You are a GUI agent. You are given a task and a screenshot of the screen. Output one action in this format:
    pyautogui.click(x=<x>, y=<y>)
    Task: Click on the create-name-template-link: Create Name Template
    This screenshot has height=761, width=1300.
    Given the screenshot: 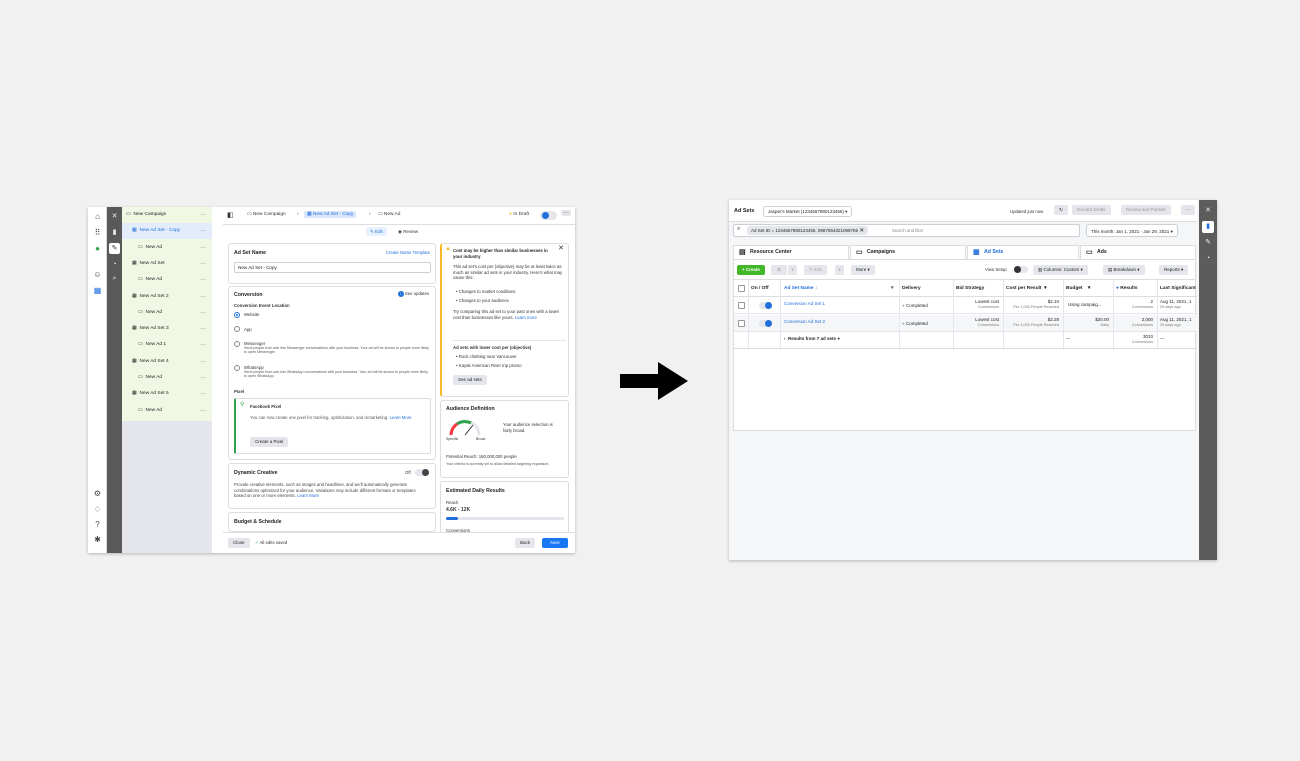 What is the action you would take?
    pyautogui.click(x=408, y=253)
    